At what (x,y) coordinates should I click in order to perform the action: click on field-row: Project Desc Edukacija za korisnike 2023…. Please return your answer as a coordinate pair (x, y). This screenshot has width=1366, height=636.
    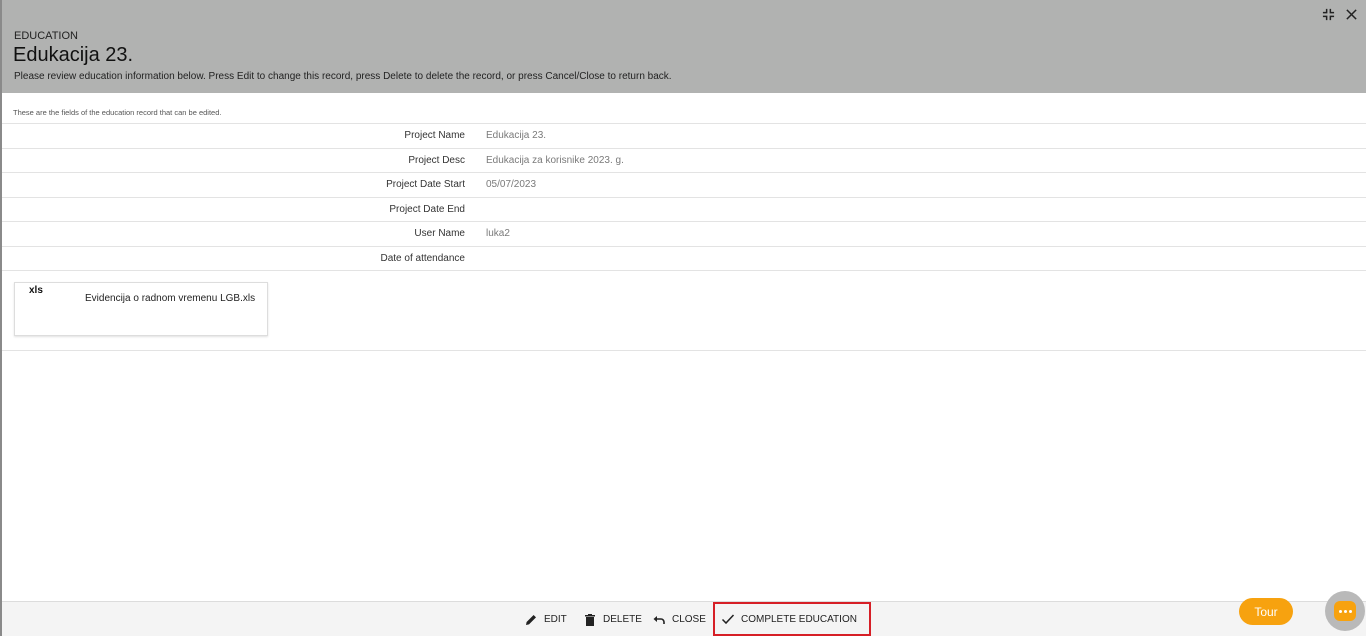
    Looking at the image, I should click on (684, 160).